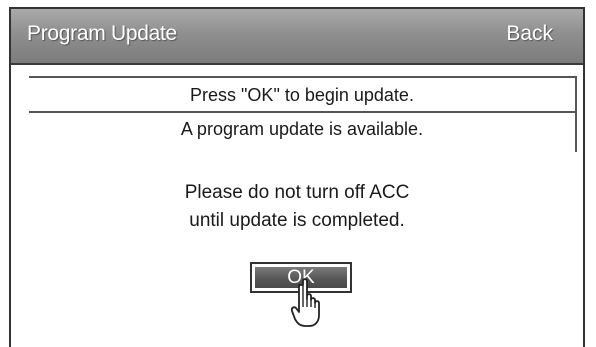  I want to click on status-text: A program update is available., so click(302, 129).